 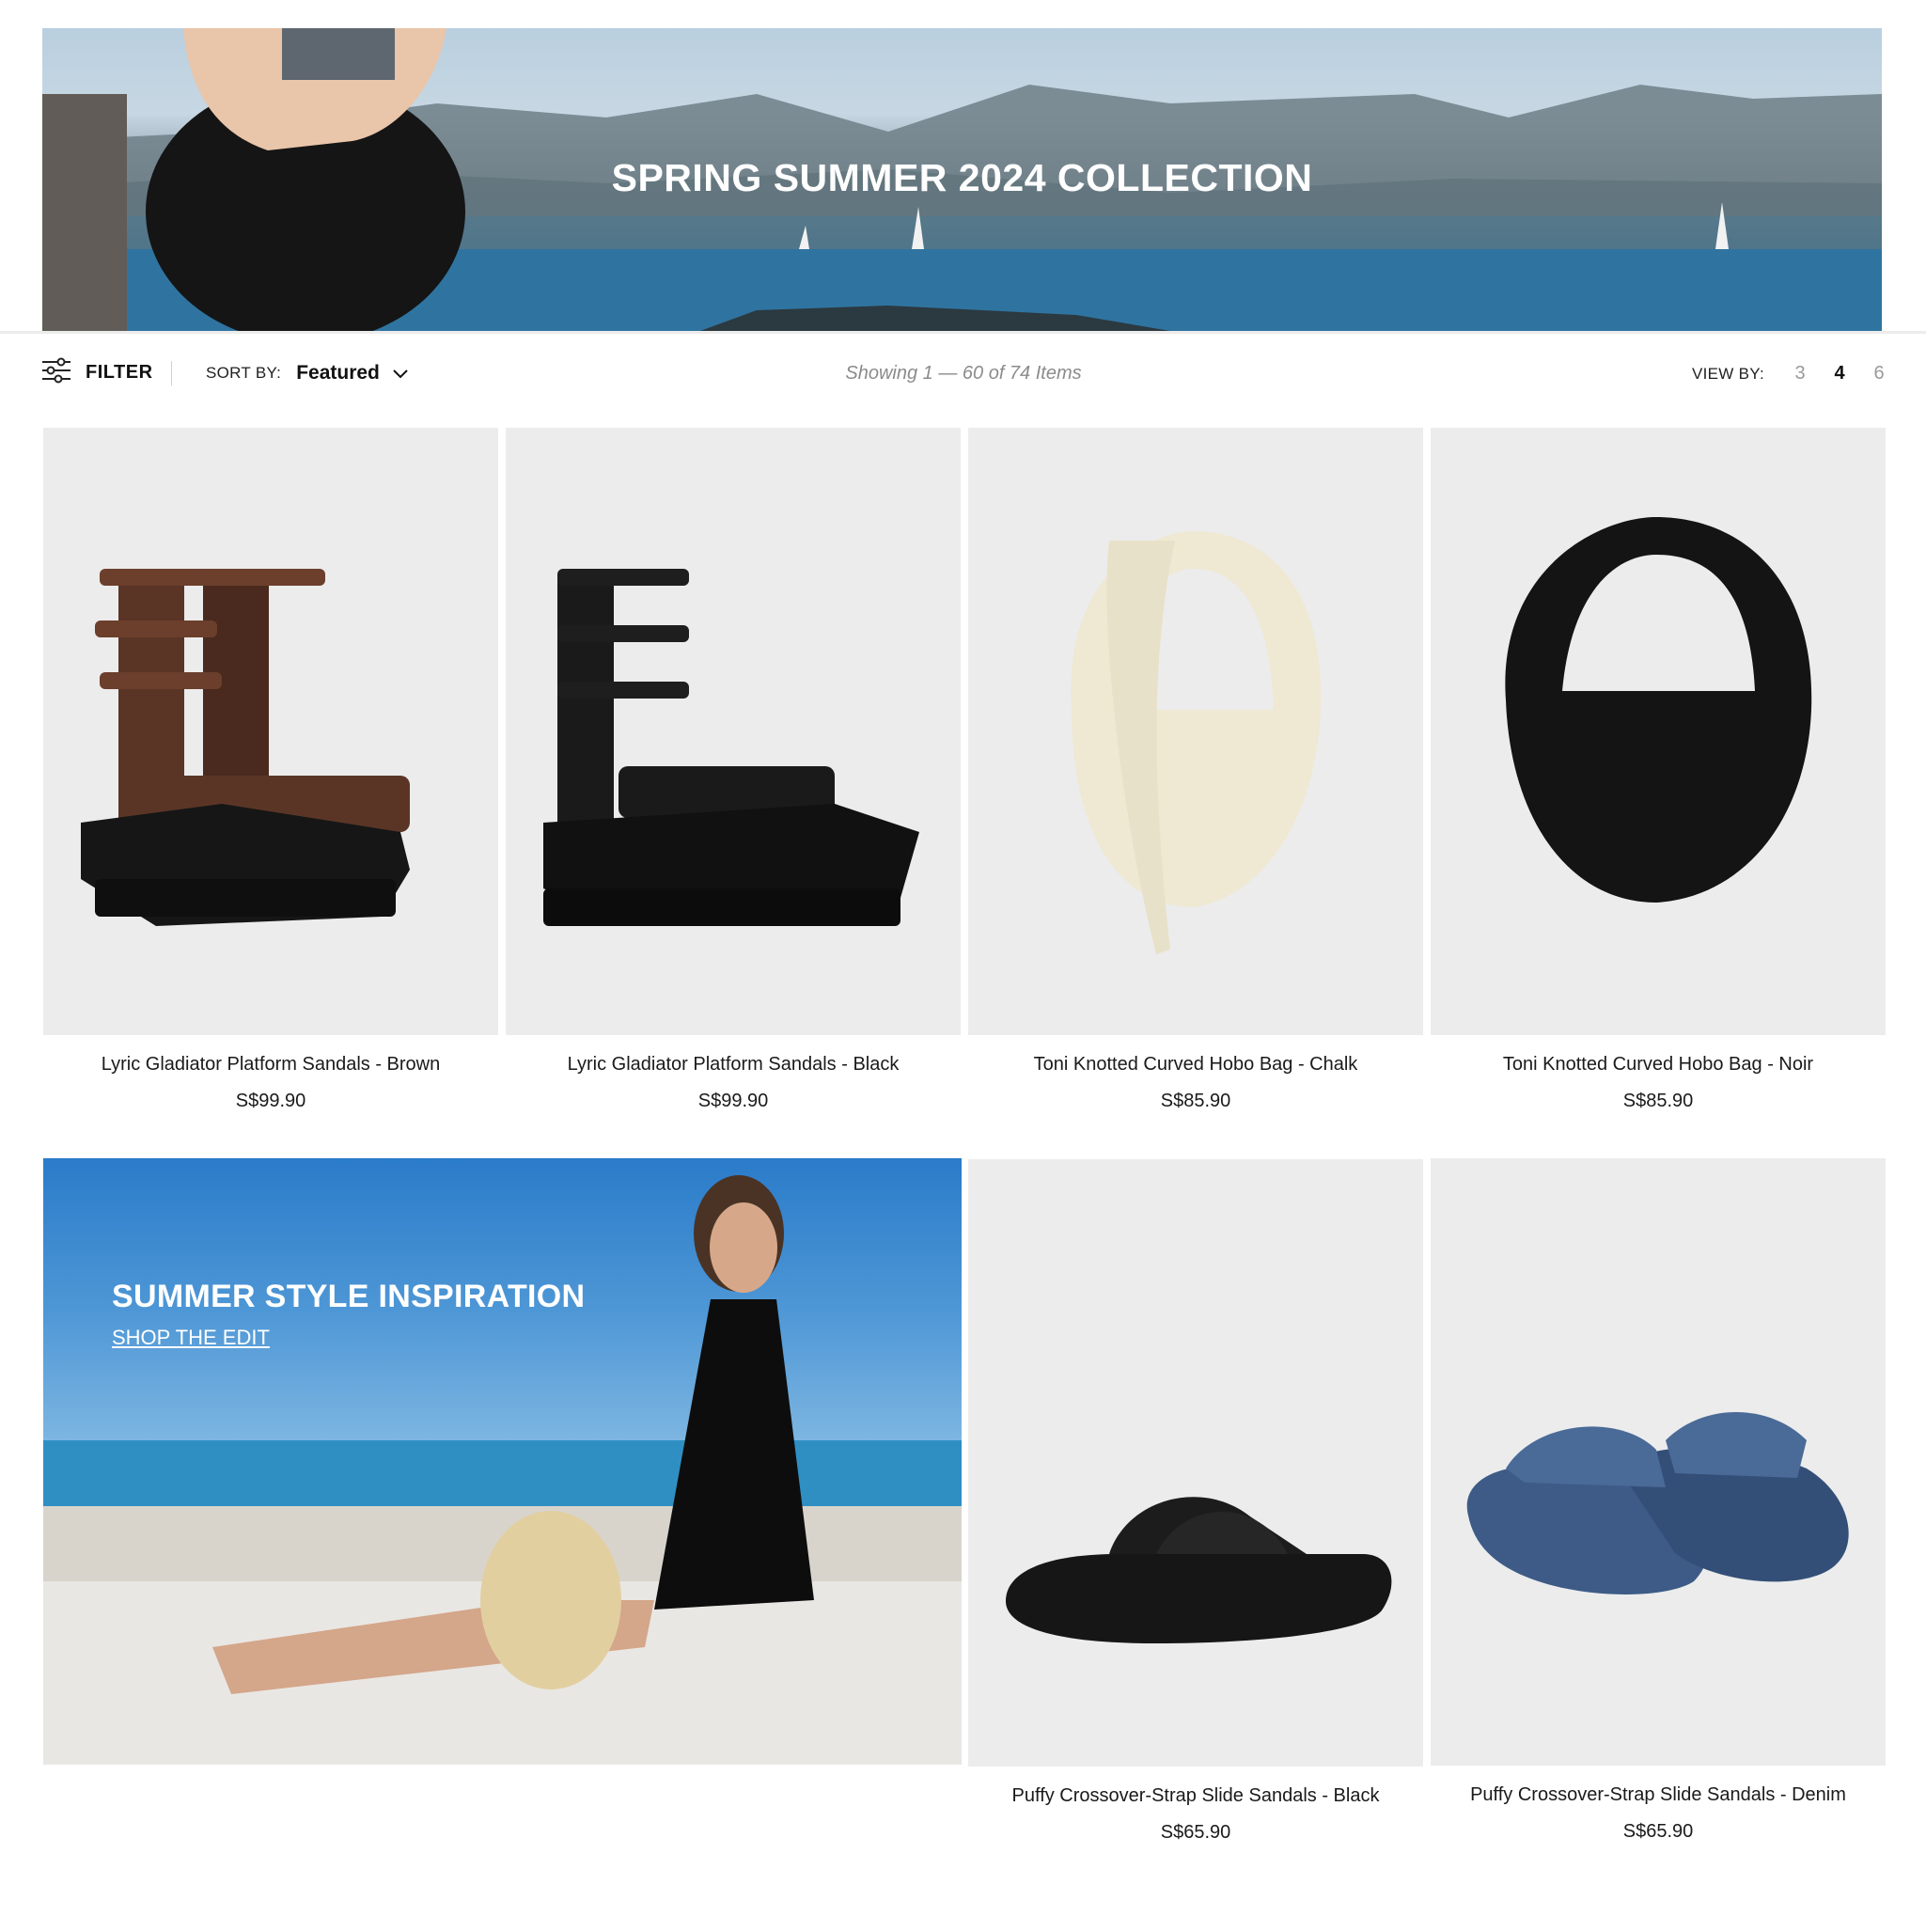 What do you see at coordinates (1658, 710) in the screenshot?
I see `hobo-bag-noir-image` at bounding box center [1658, 710].